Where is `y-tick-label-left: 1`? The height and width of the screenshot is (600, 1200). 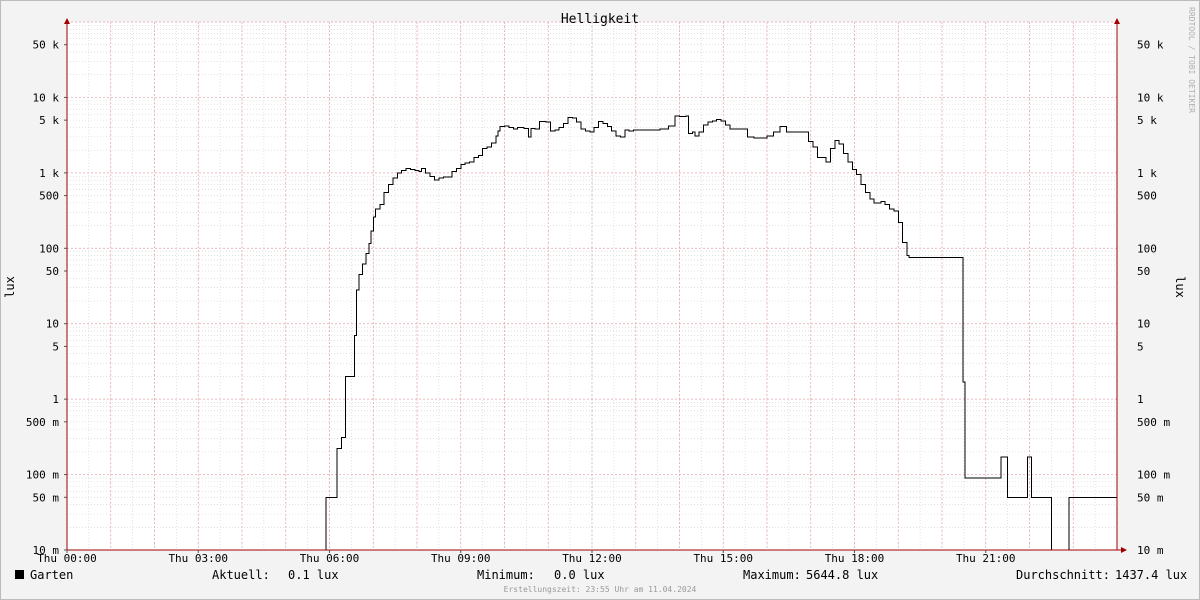
y-tick-label-left: 1 is located at coordinates (55, 399).